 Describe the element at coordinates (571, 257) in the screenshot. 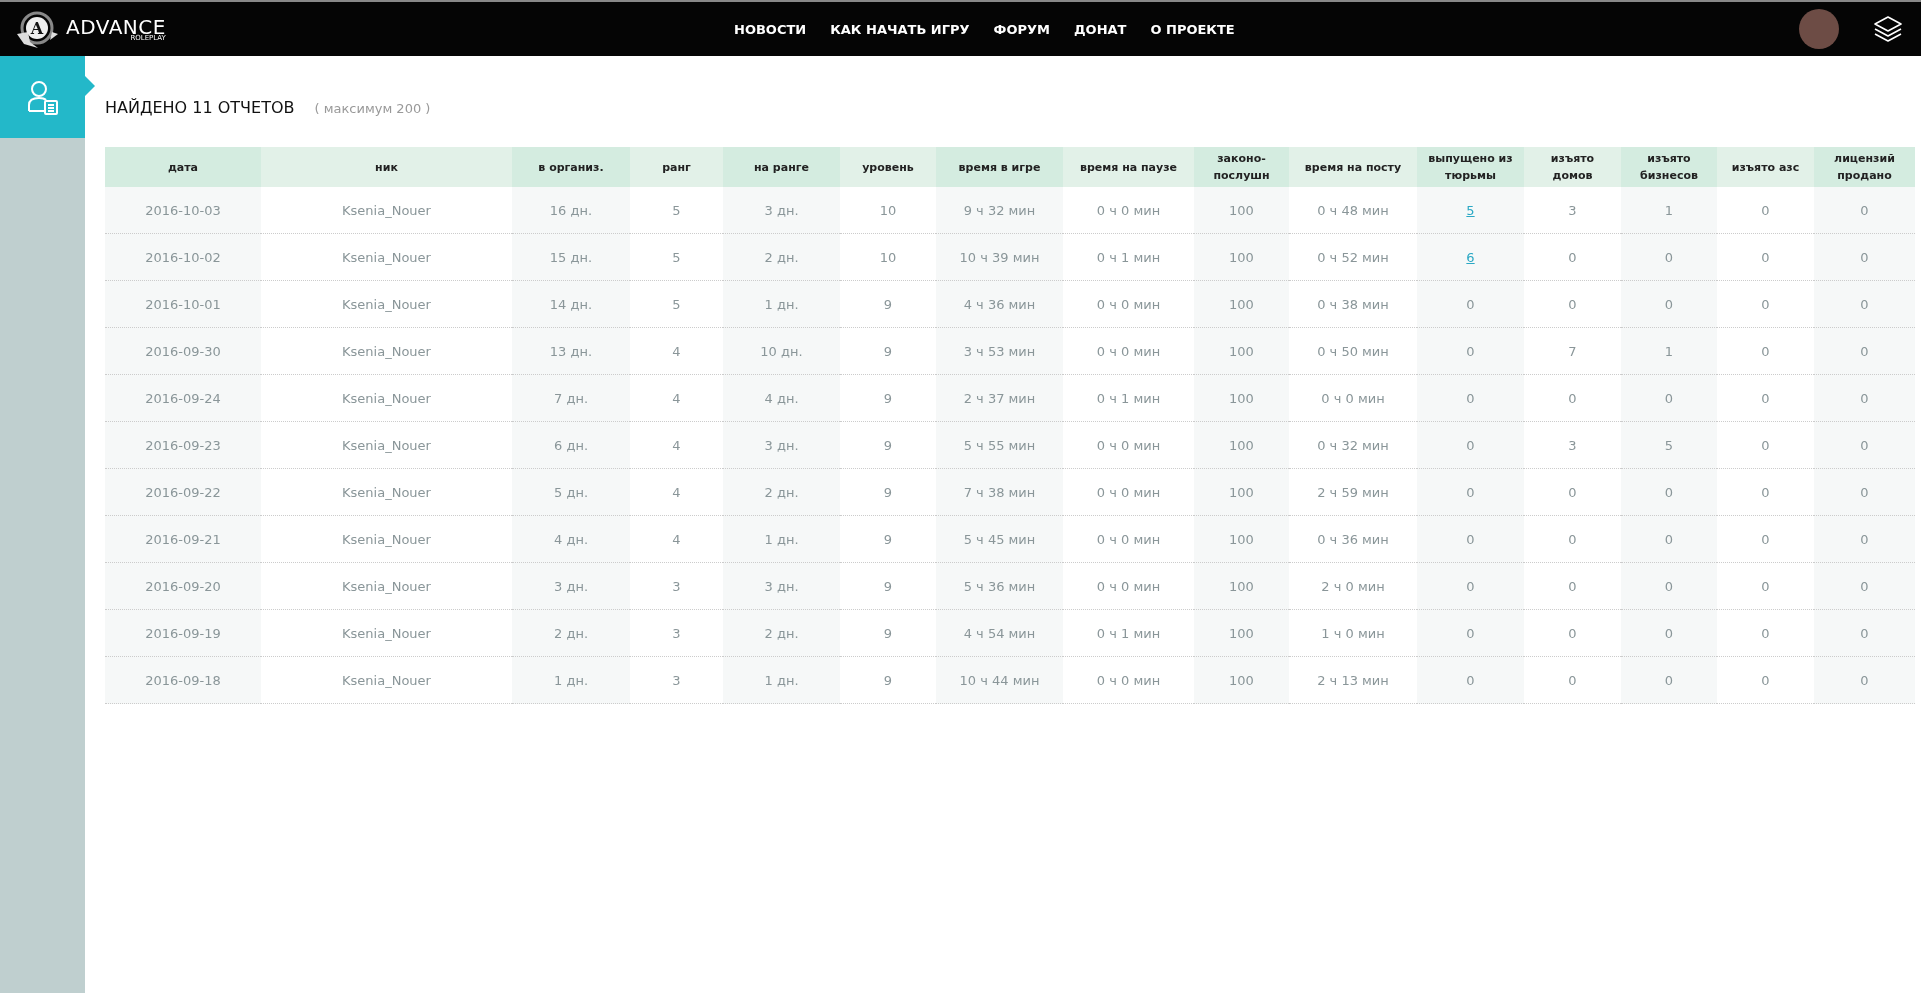

I see `table-cell: 15 дн.` at that location.